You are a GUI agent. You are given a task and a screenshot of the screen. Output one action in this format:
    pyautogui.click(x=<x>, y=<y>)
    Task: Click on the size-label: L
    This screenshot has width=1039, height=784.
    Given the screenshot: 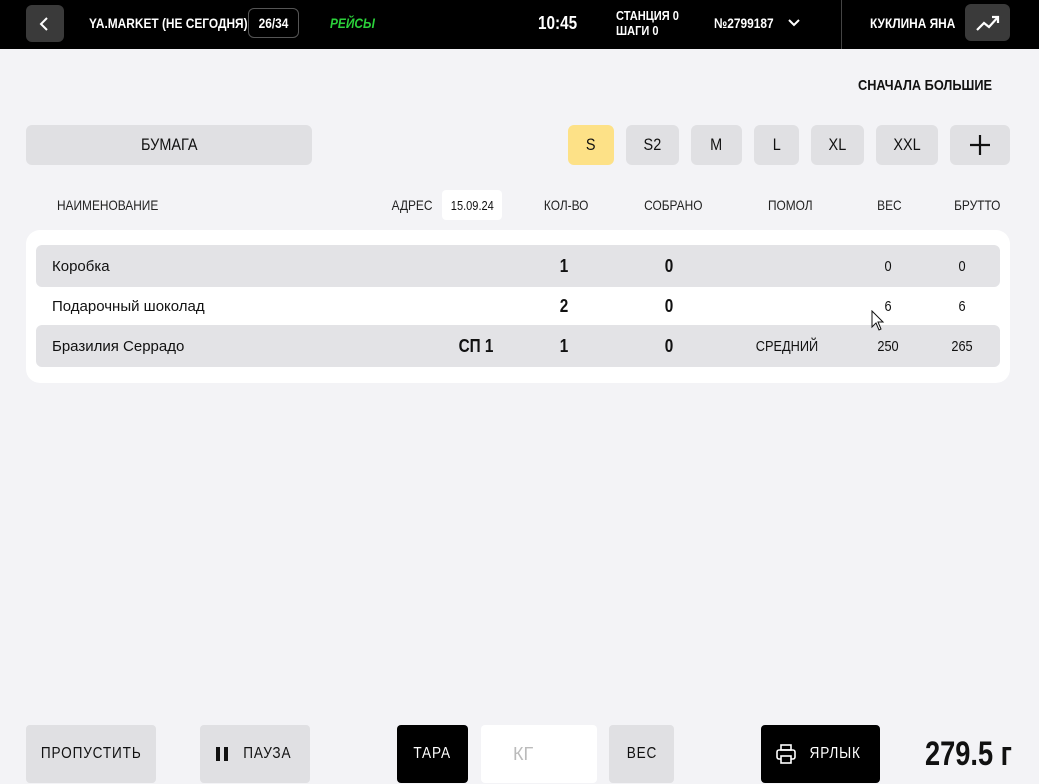 What is the action you would take?
    pyautogui.click(x=776, y=144)
    